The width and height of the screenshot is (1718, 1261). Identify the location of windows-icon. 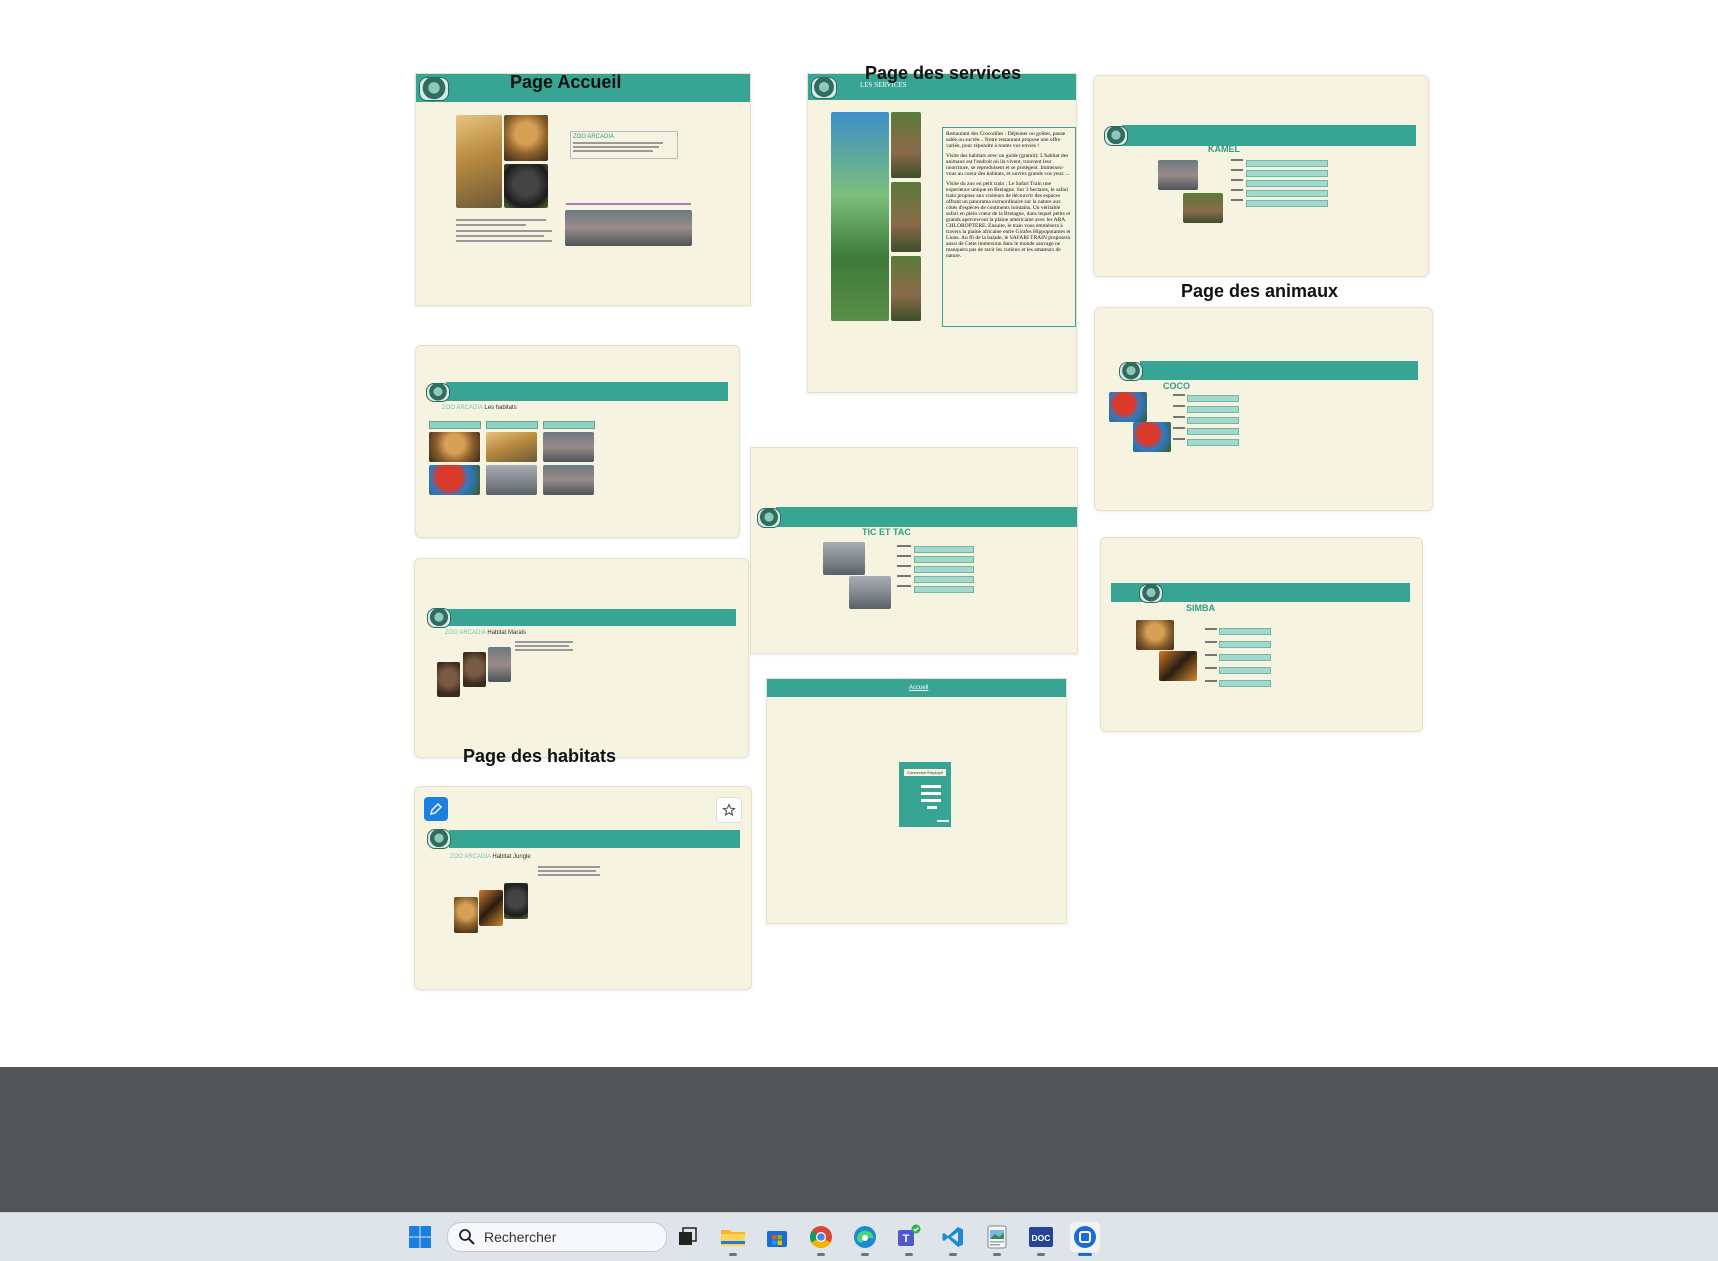
(420, 1237).